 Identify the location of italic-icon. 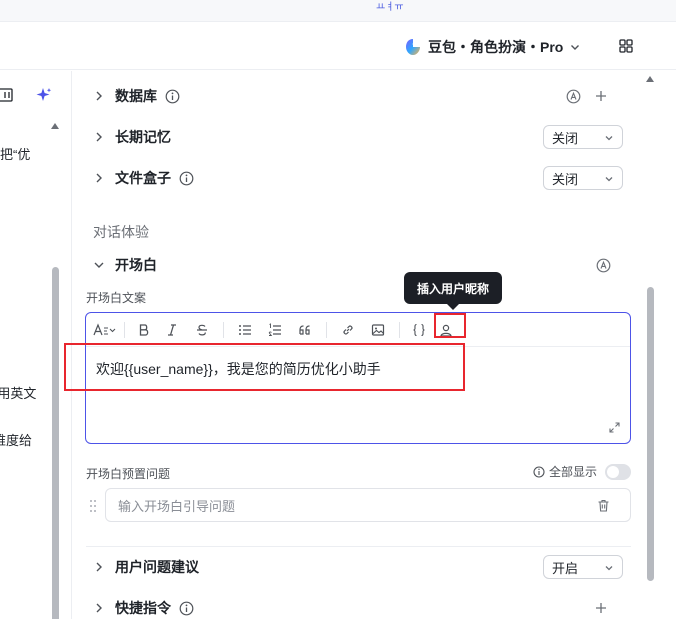
(172, 330).